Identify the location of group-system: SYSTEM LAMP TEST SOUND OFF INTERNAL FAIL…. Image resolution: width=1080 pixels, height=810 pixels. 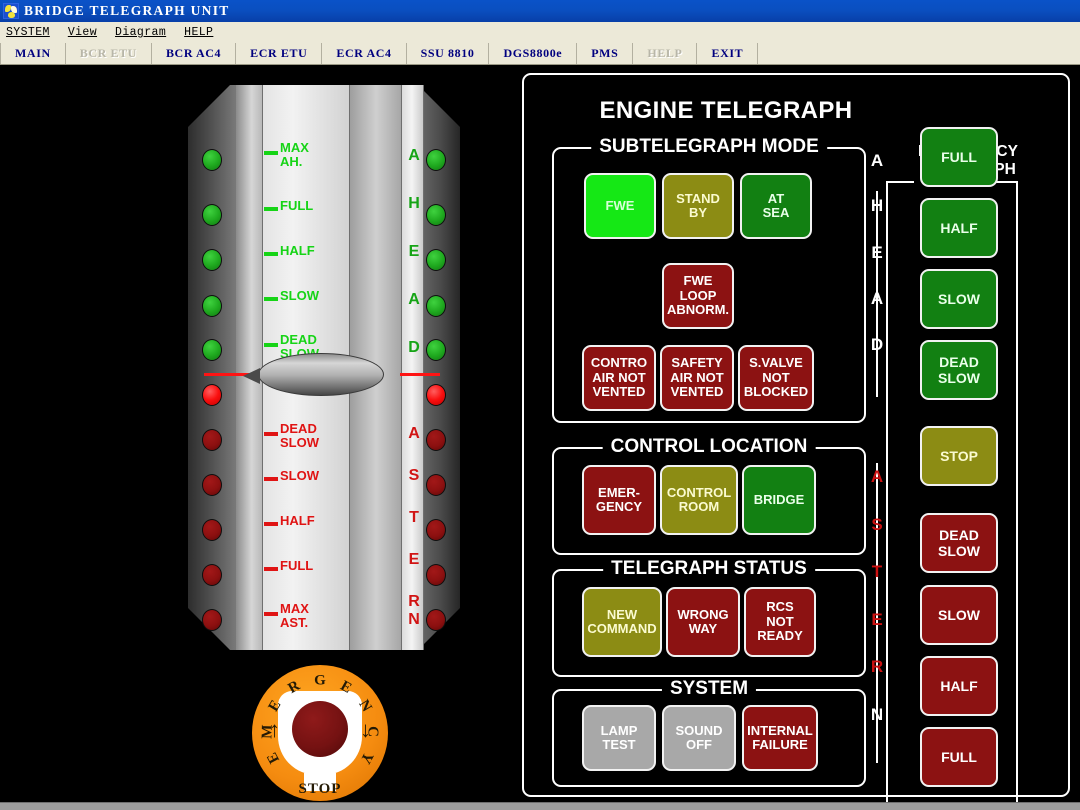
(709, 732).